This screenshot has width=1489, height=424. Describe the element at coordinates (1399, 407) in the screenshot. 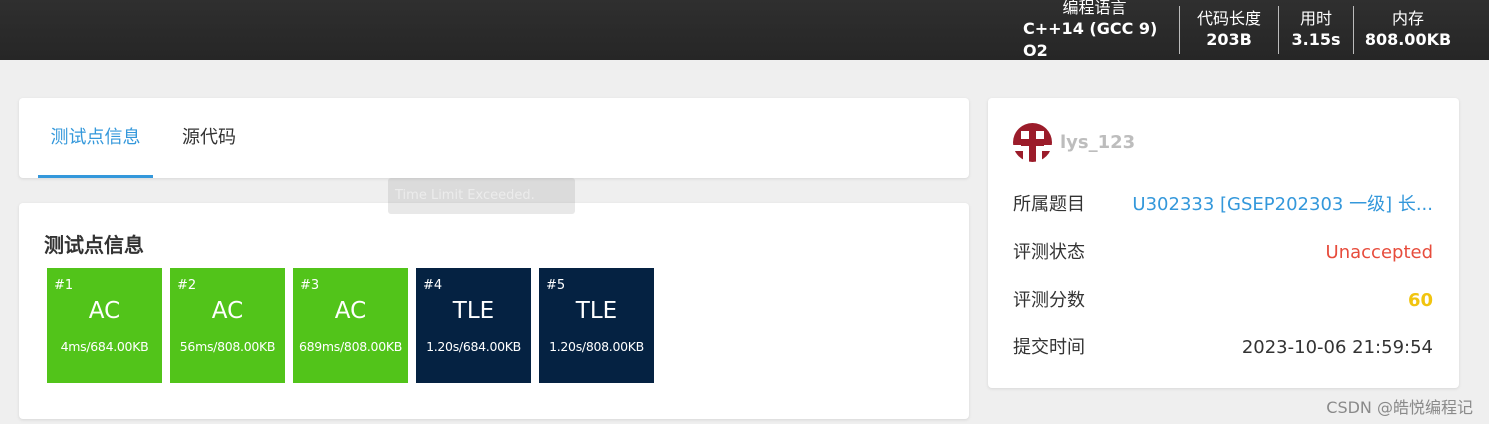

I see `watermark: CSDN @皓悦编程记` at that location.